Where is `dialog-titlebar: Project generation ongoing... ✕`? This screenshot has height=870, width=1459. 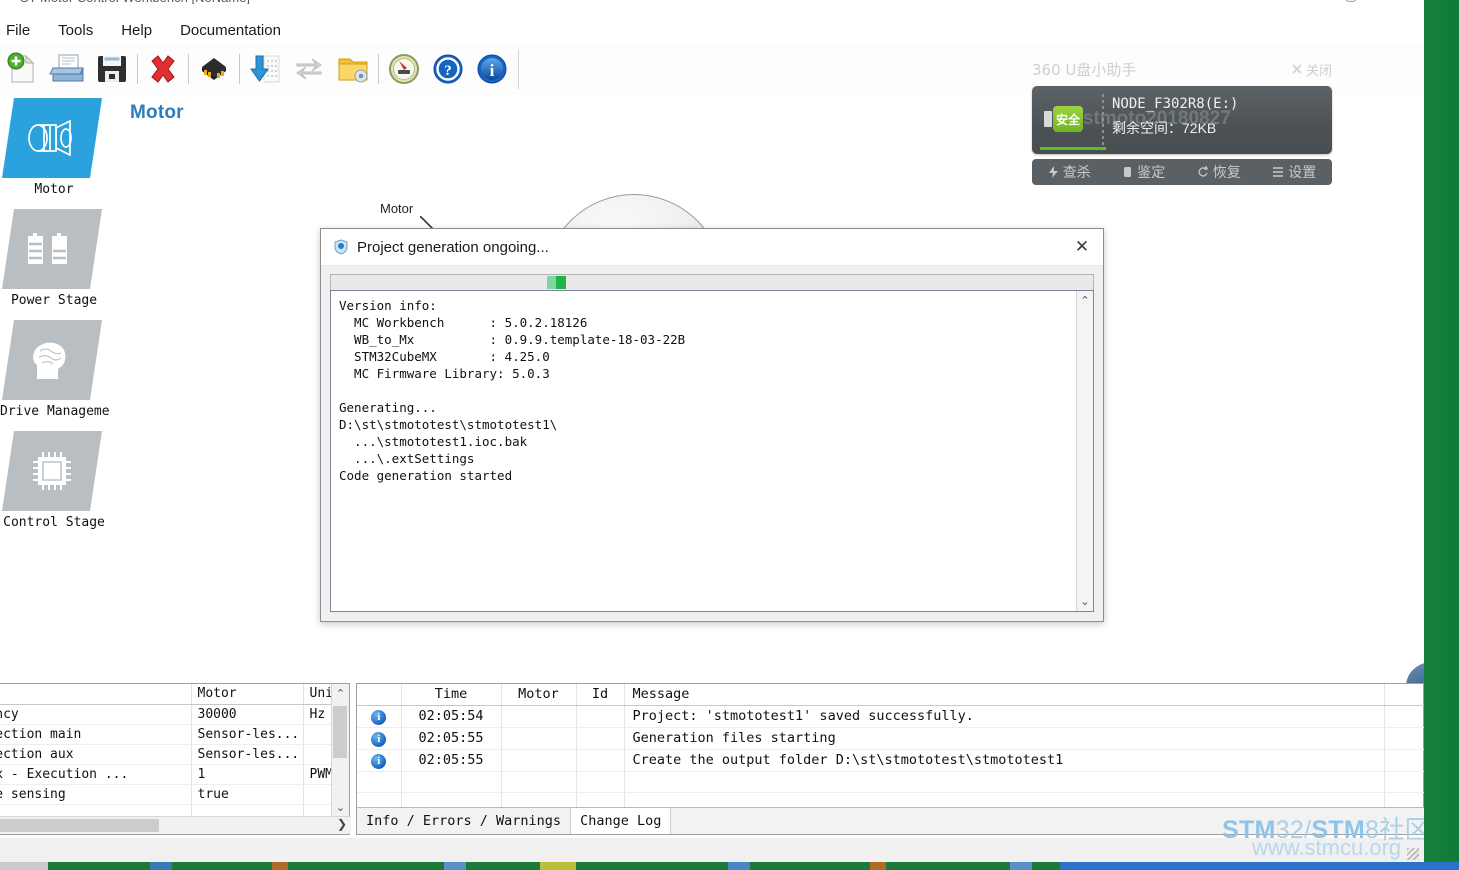
dialog-titlebar: Project generation ongoing... ✕ is located at coordinates (712, 247).